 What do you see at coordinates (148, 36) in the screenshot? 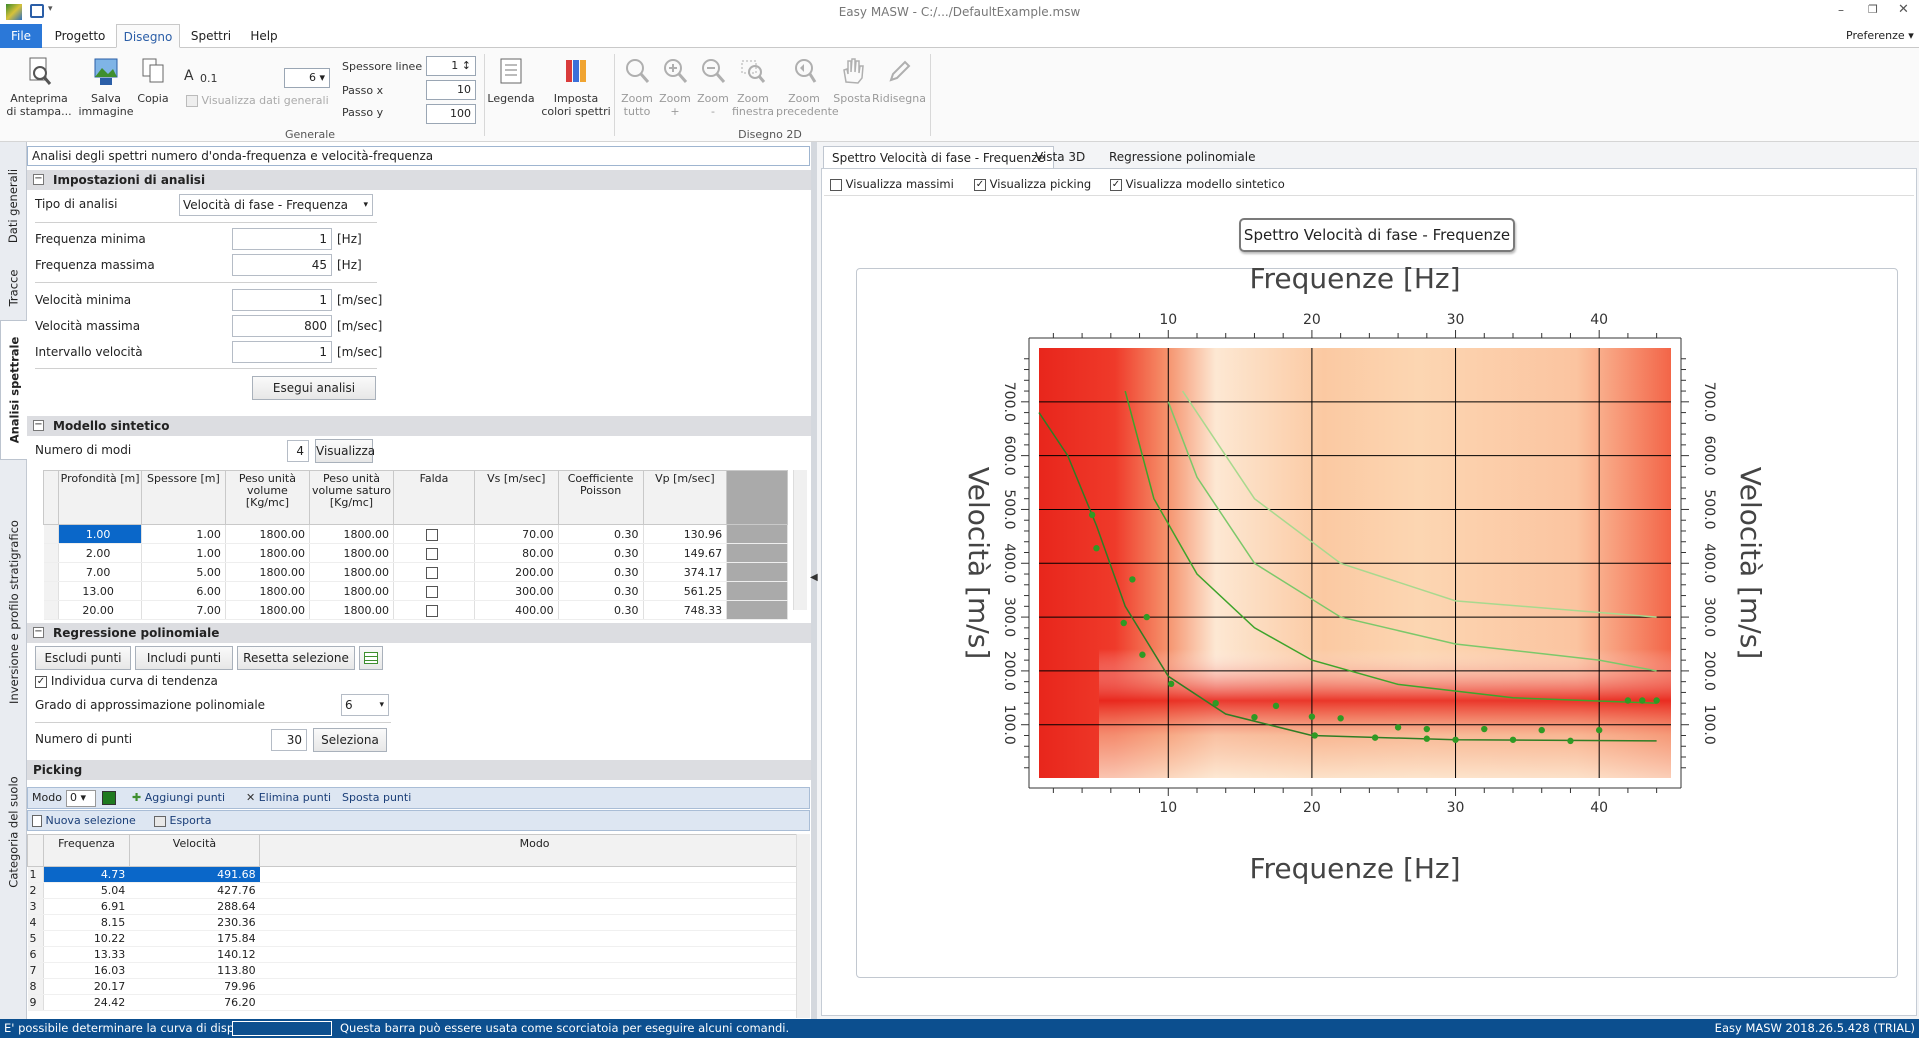
I see `tab-disegno: Disegno` at bounding box center [148, 36].